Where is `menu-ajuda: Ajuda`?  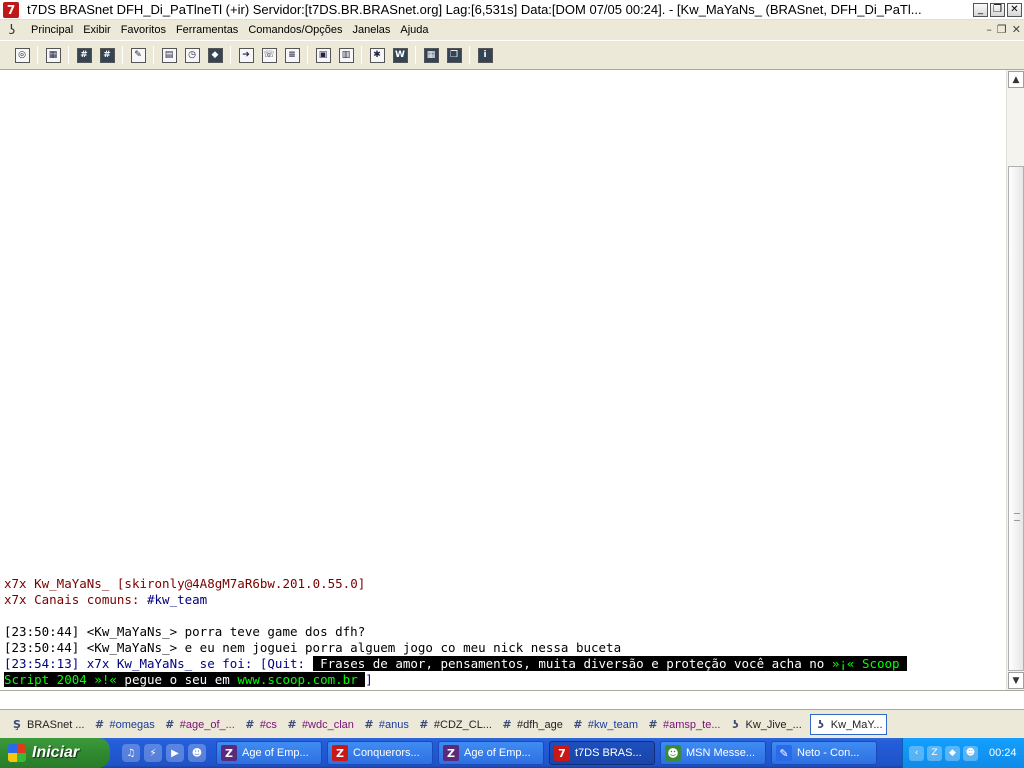
menu-ajuda: Ajuda is located at coordinates (414, 30).